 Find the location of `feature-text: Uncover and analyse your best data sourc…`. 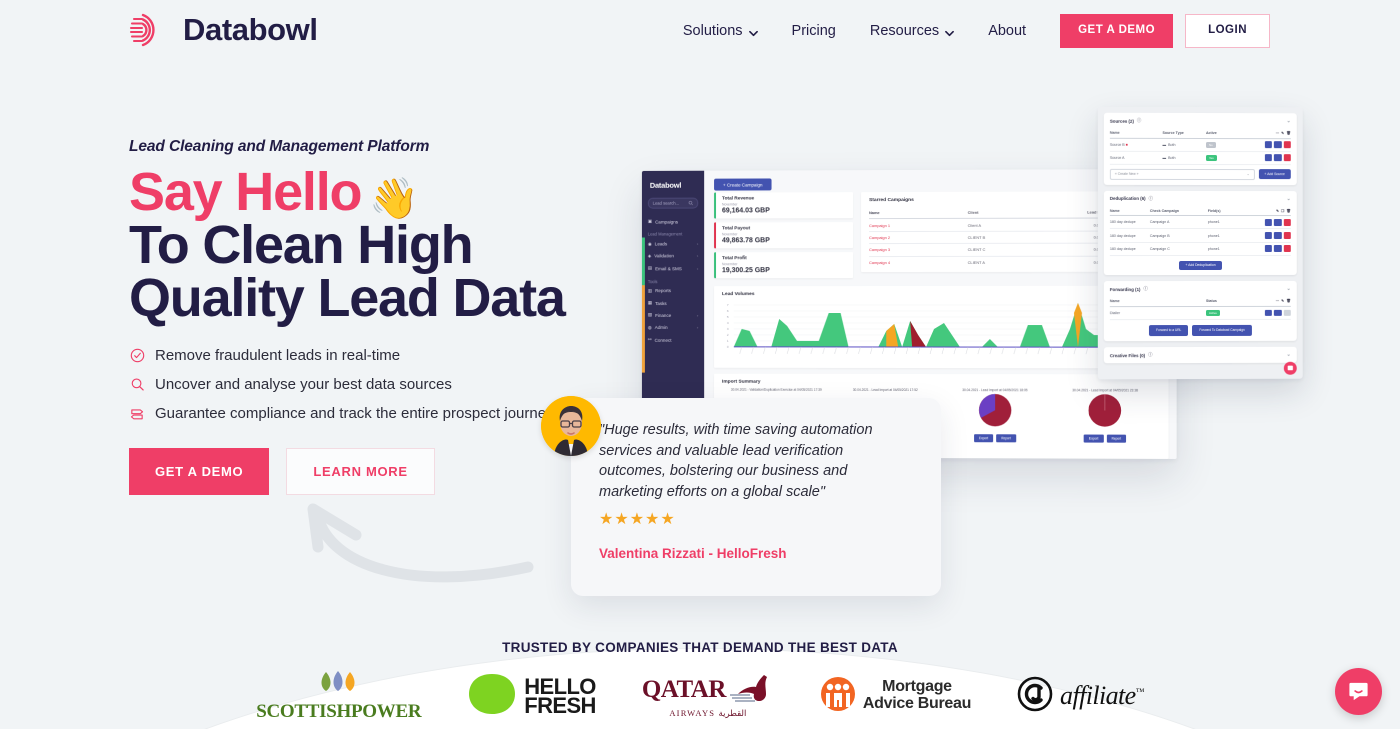

feature-text: Uncover and analyse your best data sourc… is located at coordinates (303, 384).